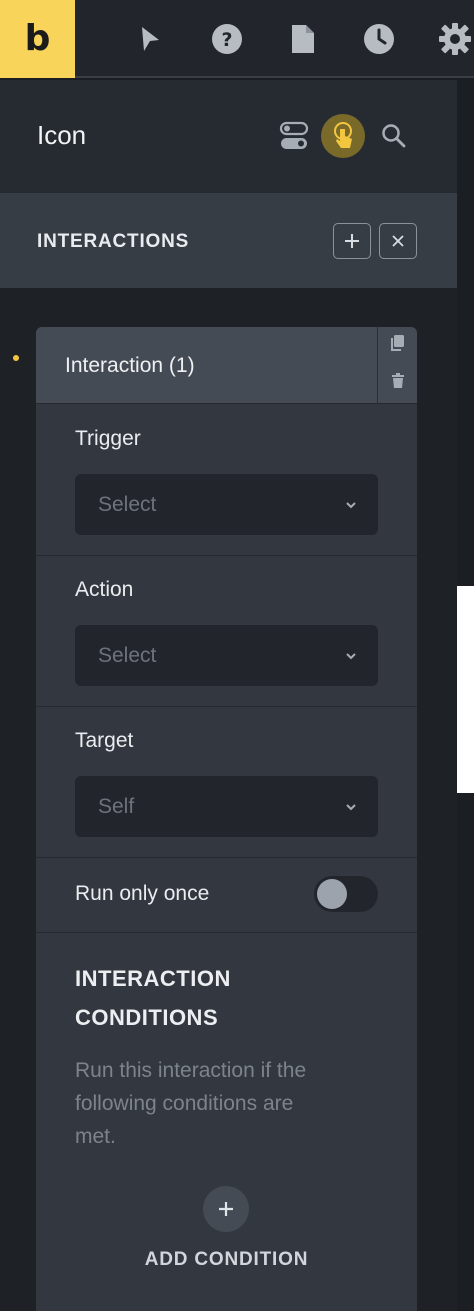 Image resolution: width=474 pixels, height=1311 pixels. What do you see at coordinates (191, 1070) in the screenshot?
I see `conditions-desc-line1: Run this interaction if the` at bounding box center [191, 1070].